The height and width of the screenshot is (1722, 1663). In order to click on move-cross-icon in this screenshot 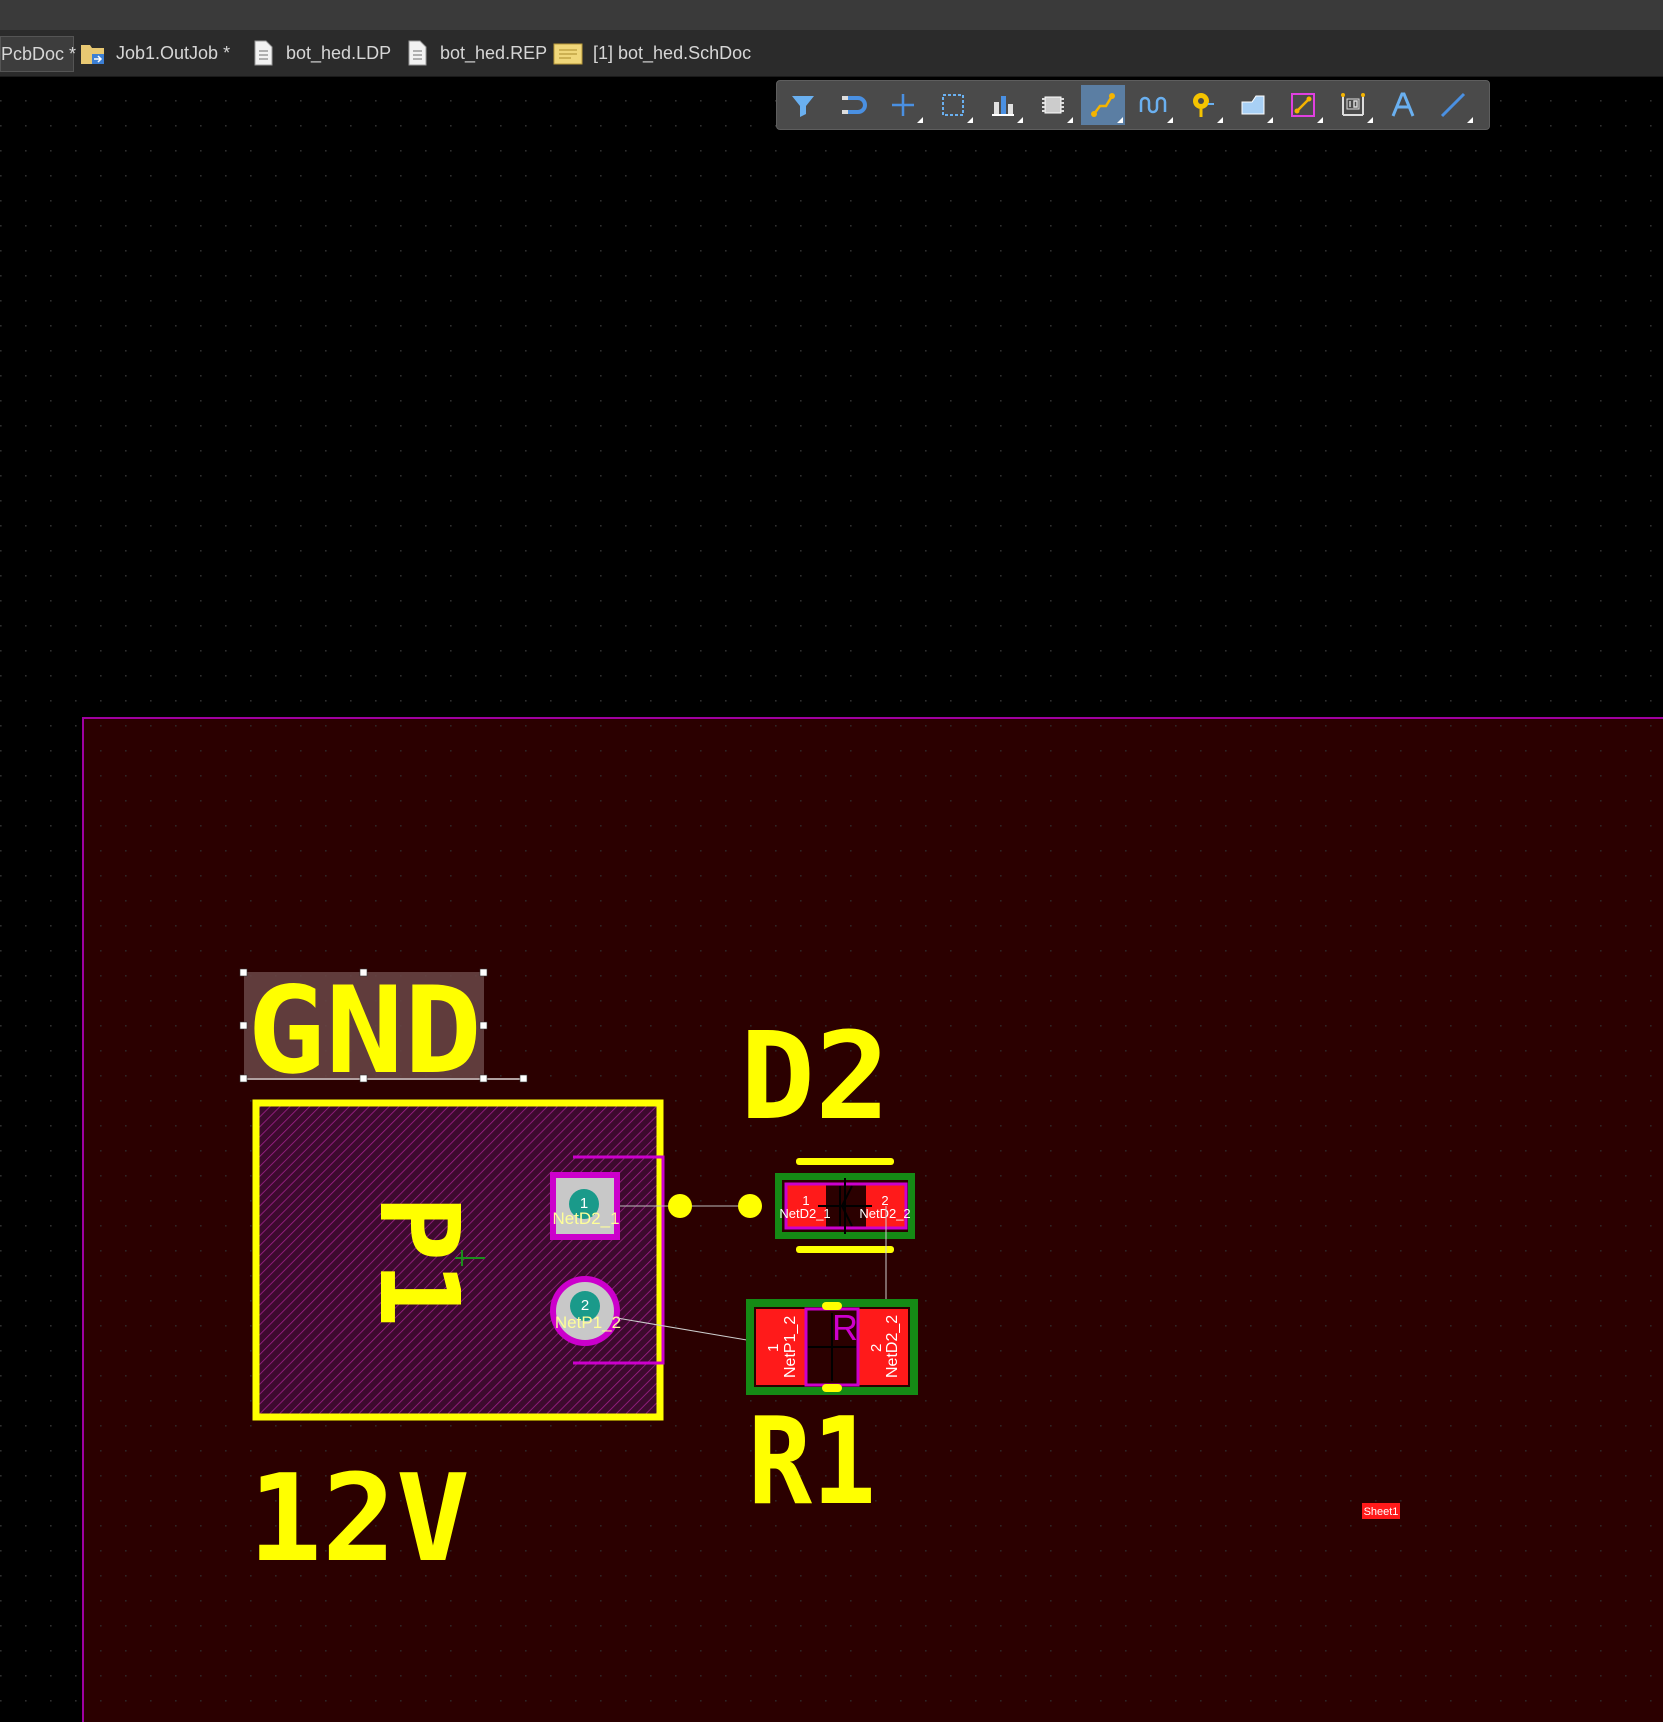, I will do `click(903, 105)`.